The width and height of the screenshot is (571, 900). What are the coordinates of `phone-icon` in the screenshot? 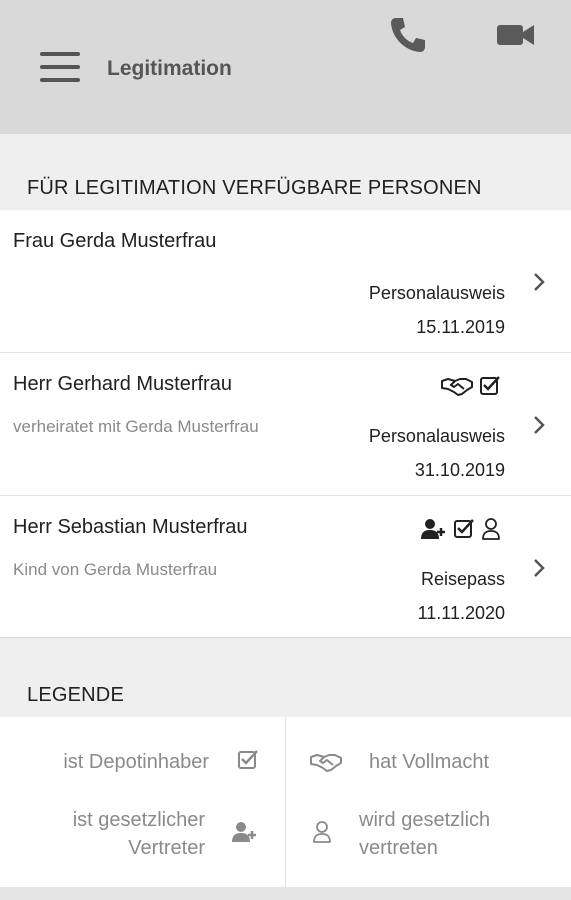 It's located at (408, 35).